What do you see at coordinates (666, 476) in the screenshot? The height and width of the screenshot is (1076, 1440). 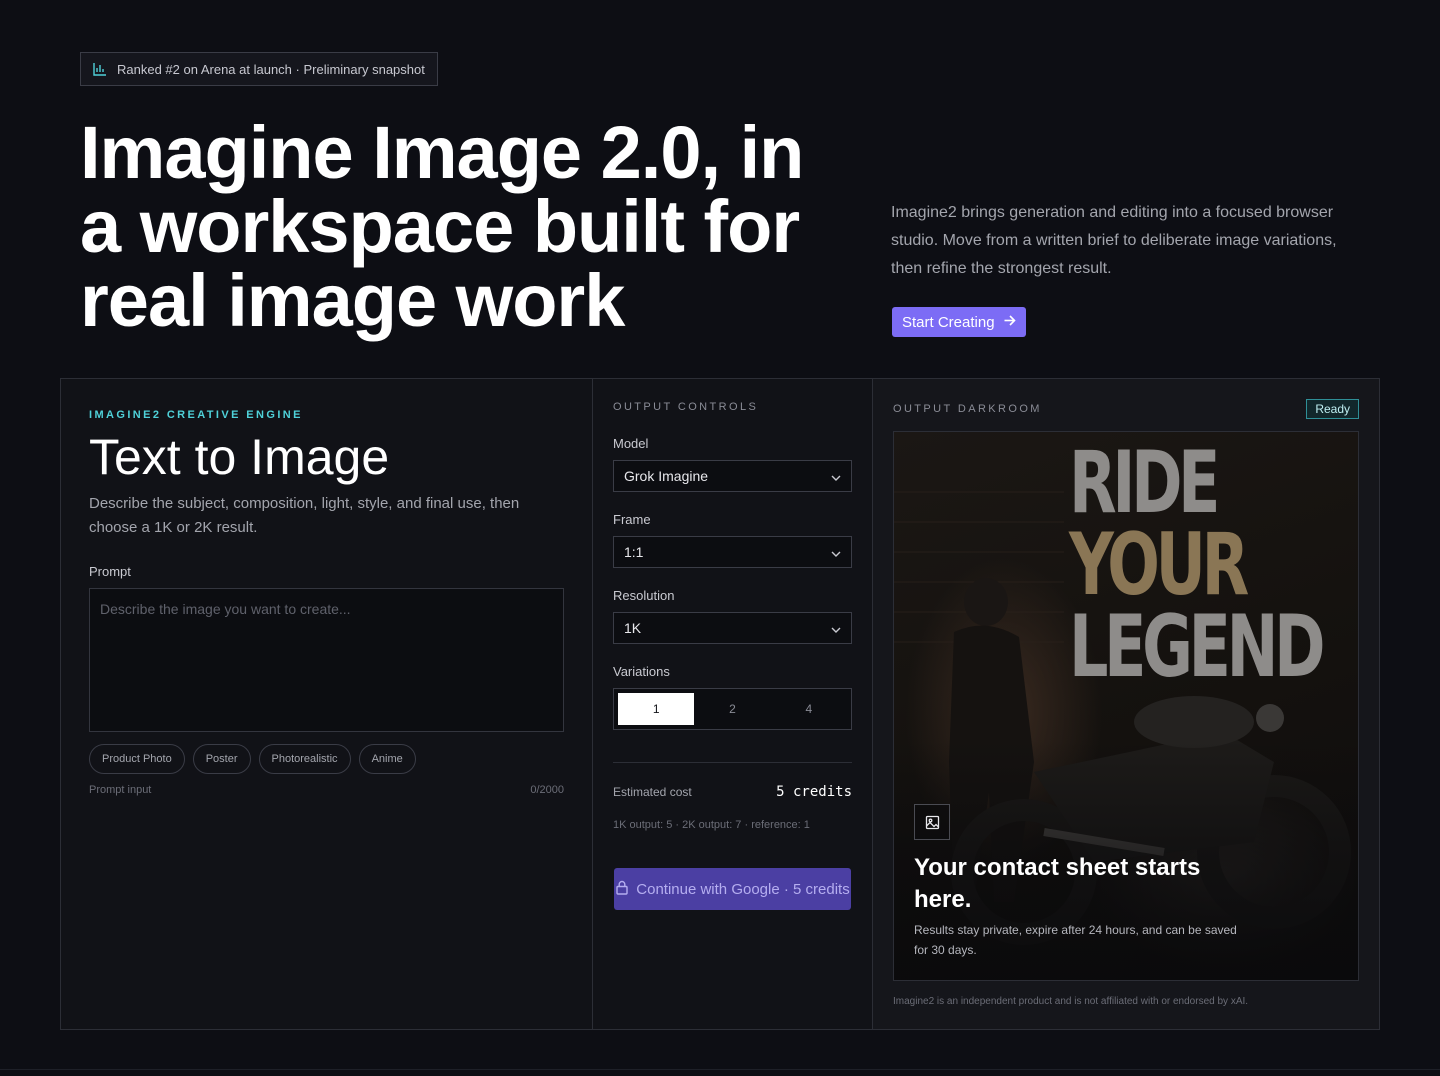 I see `model-value: Grok Imagine` at bounding box center [666, 476].